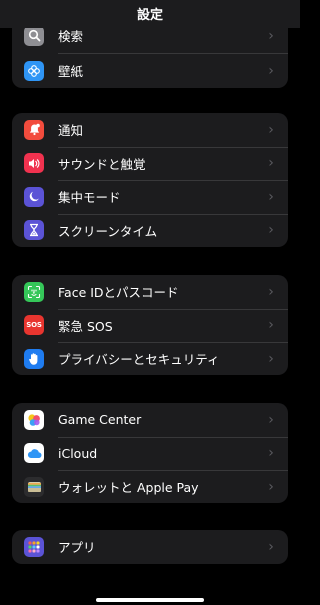 Image resolution: width=320 pixels, height=605 pixels. What do you see at coordinates (77, 548) in the screenshot?
I see `row-label: アプリ` at bounding box center [77, 548].